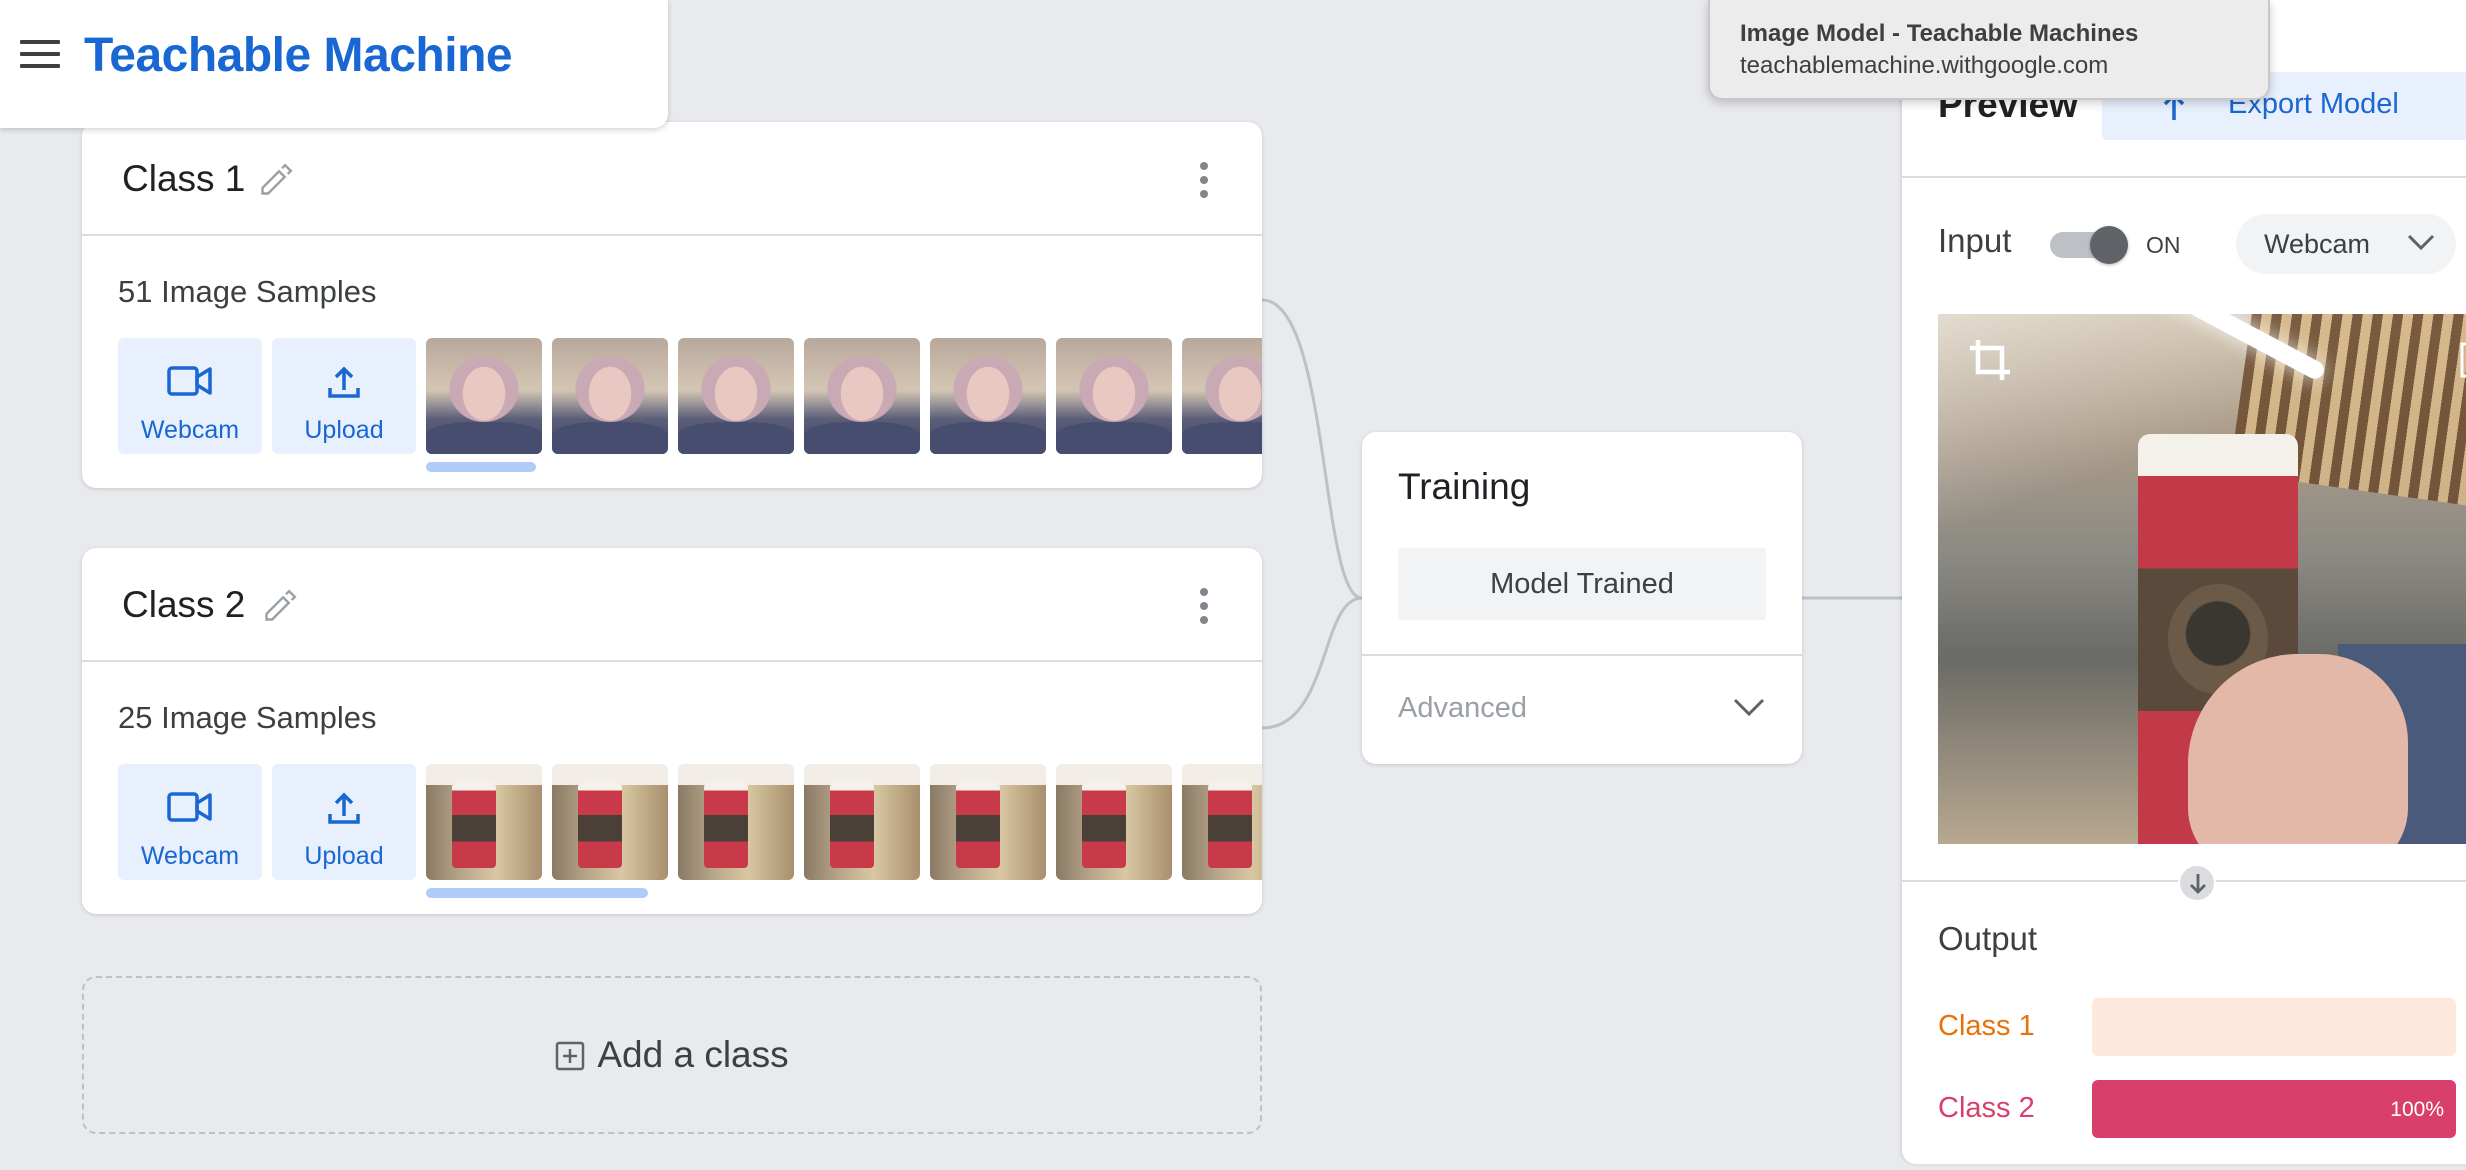 Image resolution: width=2466 pixels, height=1170 pixels. What do you see at coordinates (1462, 708) in the screenshot?
I see `advanced-toggle-label: Advanced` at bounding box center [1462, 708].